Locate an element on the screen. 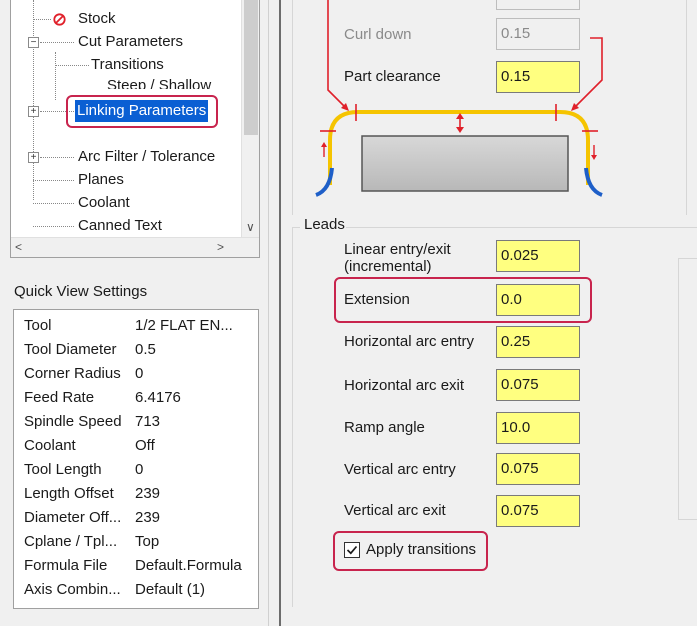 The width and height of the screenshot is (697, 626). quick-view-title: Quick View Settings is located at coordinates (81, 291).